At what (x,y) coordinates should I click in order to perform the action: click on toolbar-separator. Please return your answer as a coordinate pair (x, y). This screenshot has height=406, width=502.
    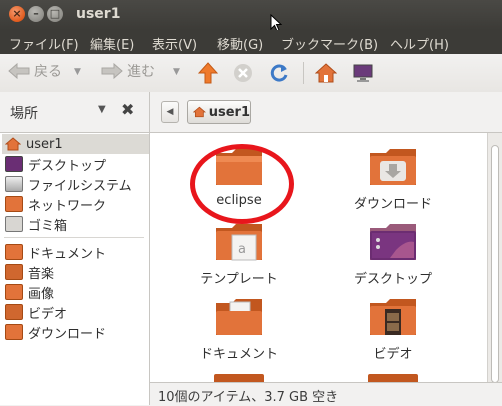
    Looking at the image, I should click on (303, 73).